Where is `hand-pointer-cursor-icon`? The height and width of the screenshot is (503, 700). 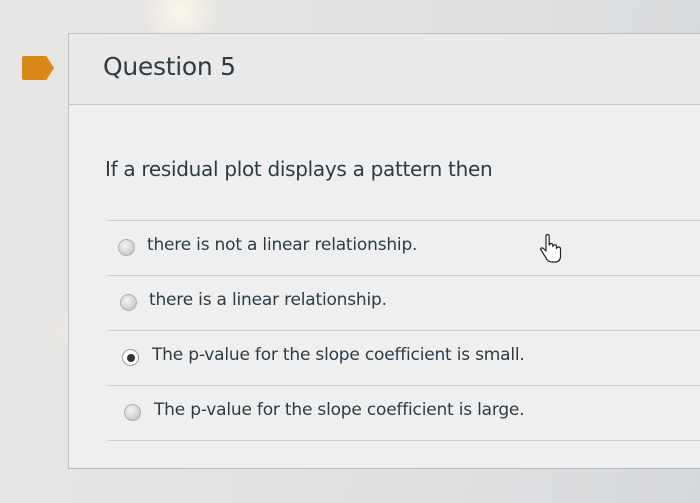
hand-pointer-cursor-icon is located at coordinates (550, 248).